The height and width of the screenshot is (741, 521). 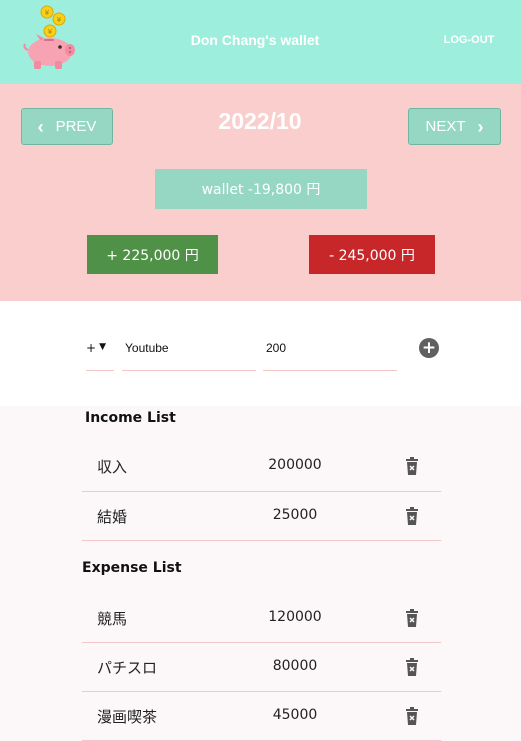 I want to click on item-name: パチスロ, so click(x=127, y=668).